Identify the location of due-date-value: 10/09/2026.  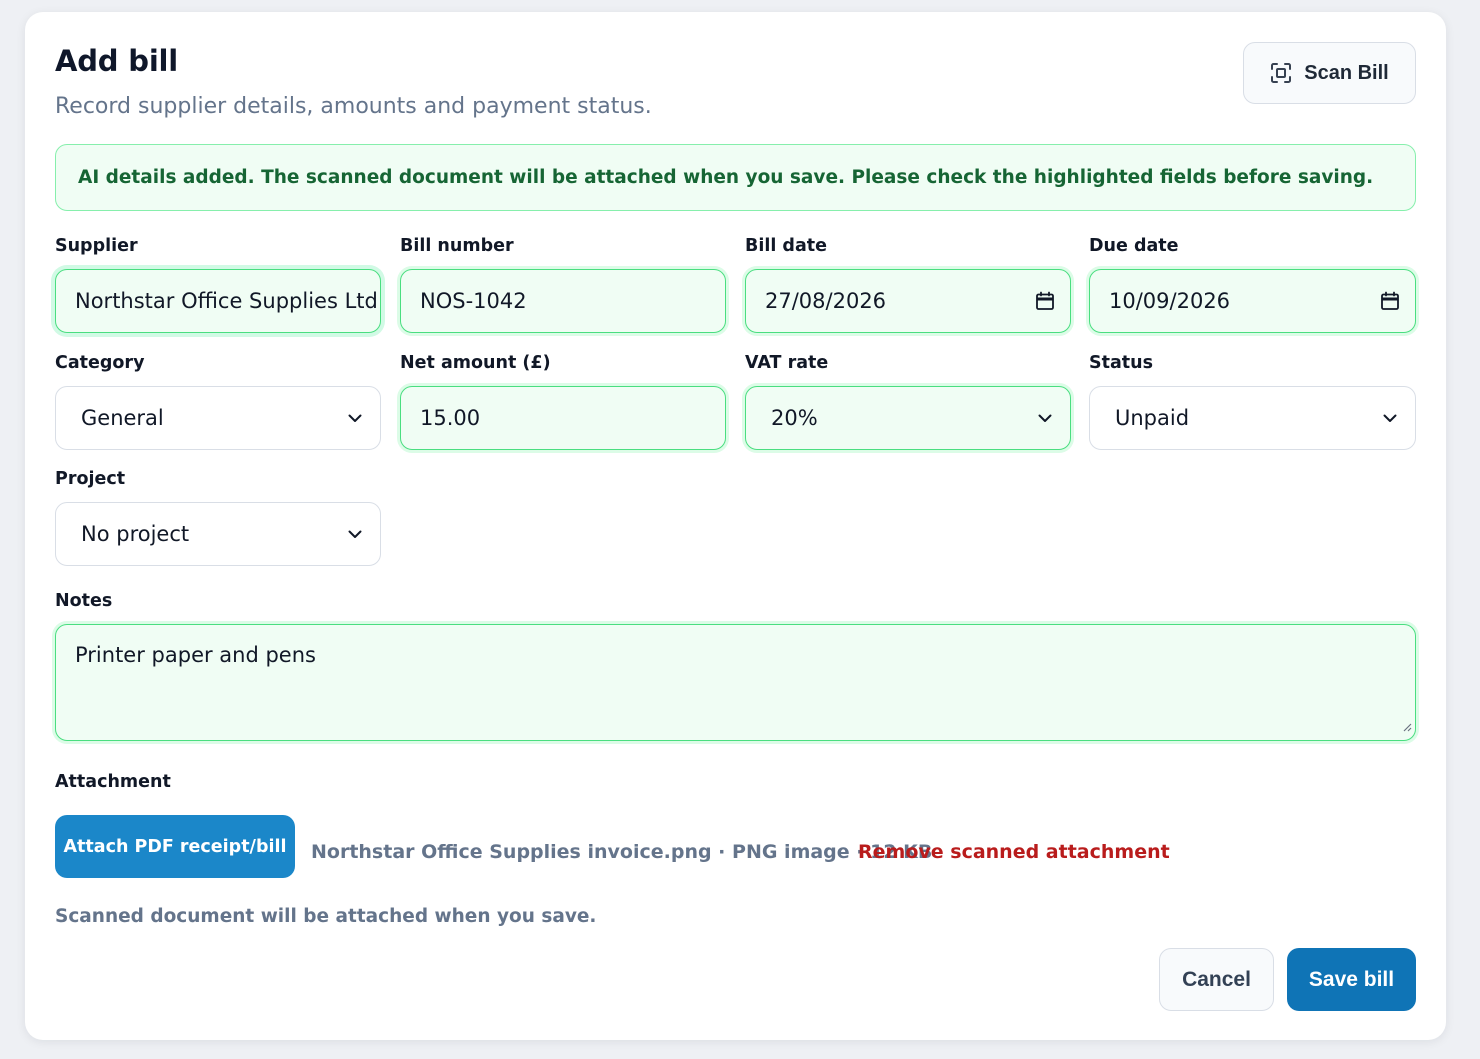
(1170, 301).